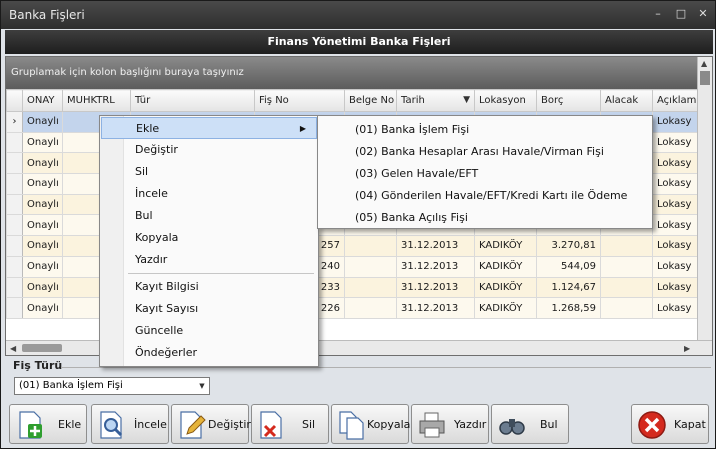 This screenshot has width=716, height=449. Describe the element at coordinates (192, 100) in the screenshot. I see `column-header-tur: Tür` at that location.